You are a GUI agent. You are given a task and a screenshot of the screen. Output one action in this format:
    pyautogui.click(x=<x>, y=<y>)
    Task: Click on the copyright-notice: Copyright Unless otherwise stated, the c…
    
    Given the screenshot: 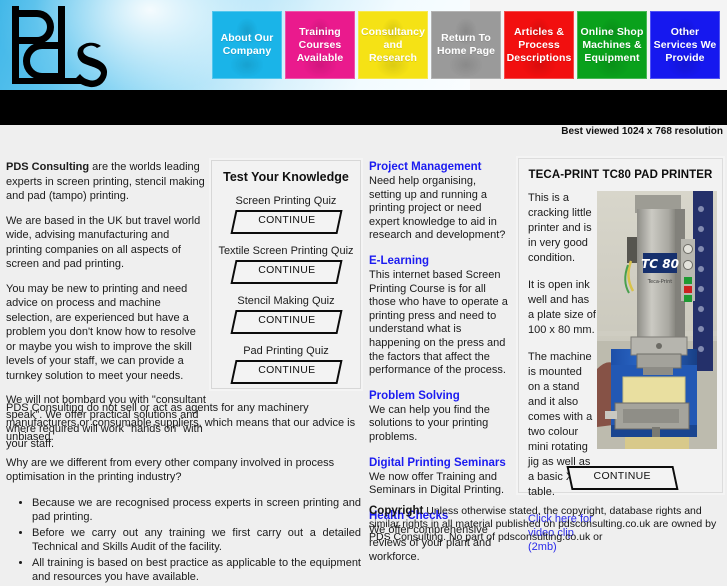 What is the action you would take?
    pyautogui.click(x=547, y=525)
    